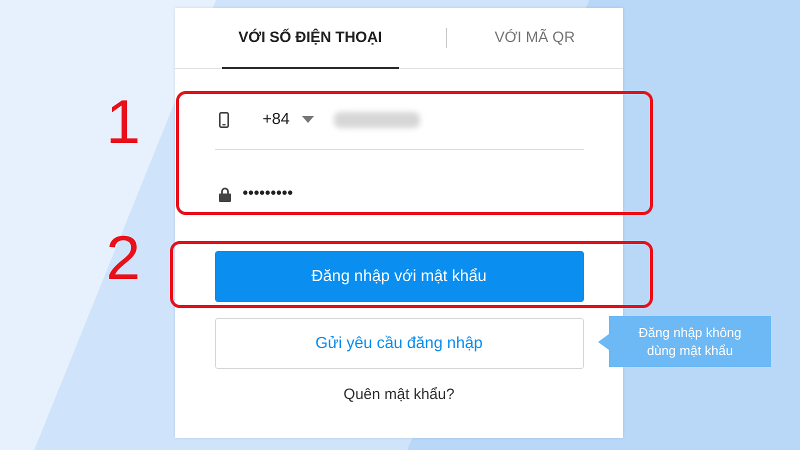 The image size is (800, 450). I want to click on phone-field: +84, so click(399, 120).